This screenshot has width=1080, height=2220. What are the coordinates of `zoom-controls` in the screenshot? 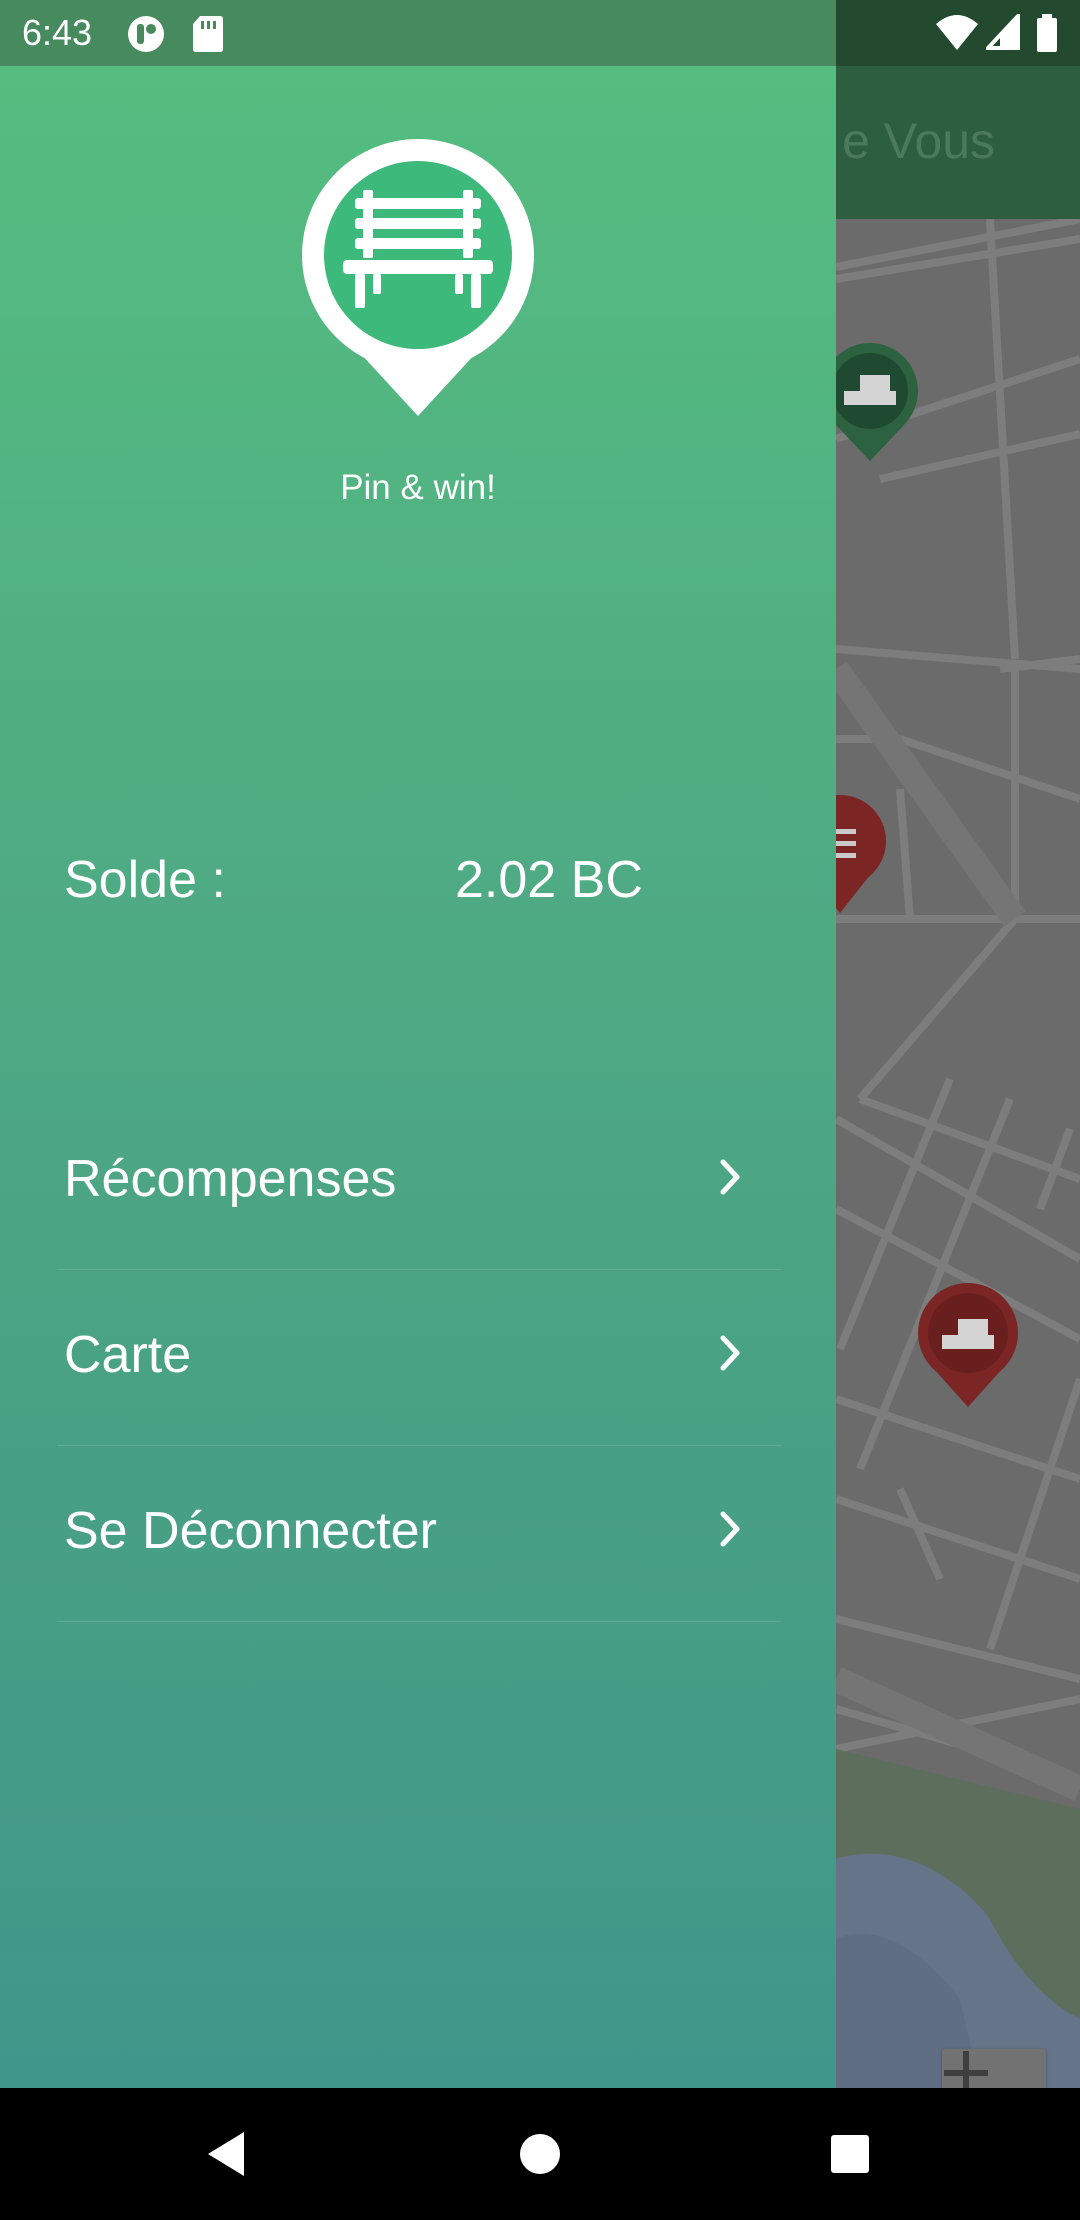 It's located at (994, 2068).